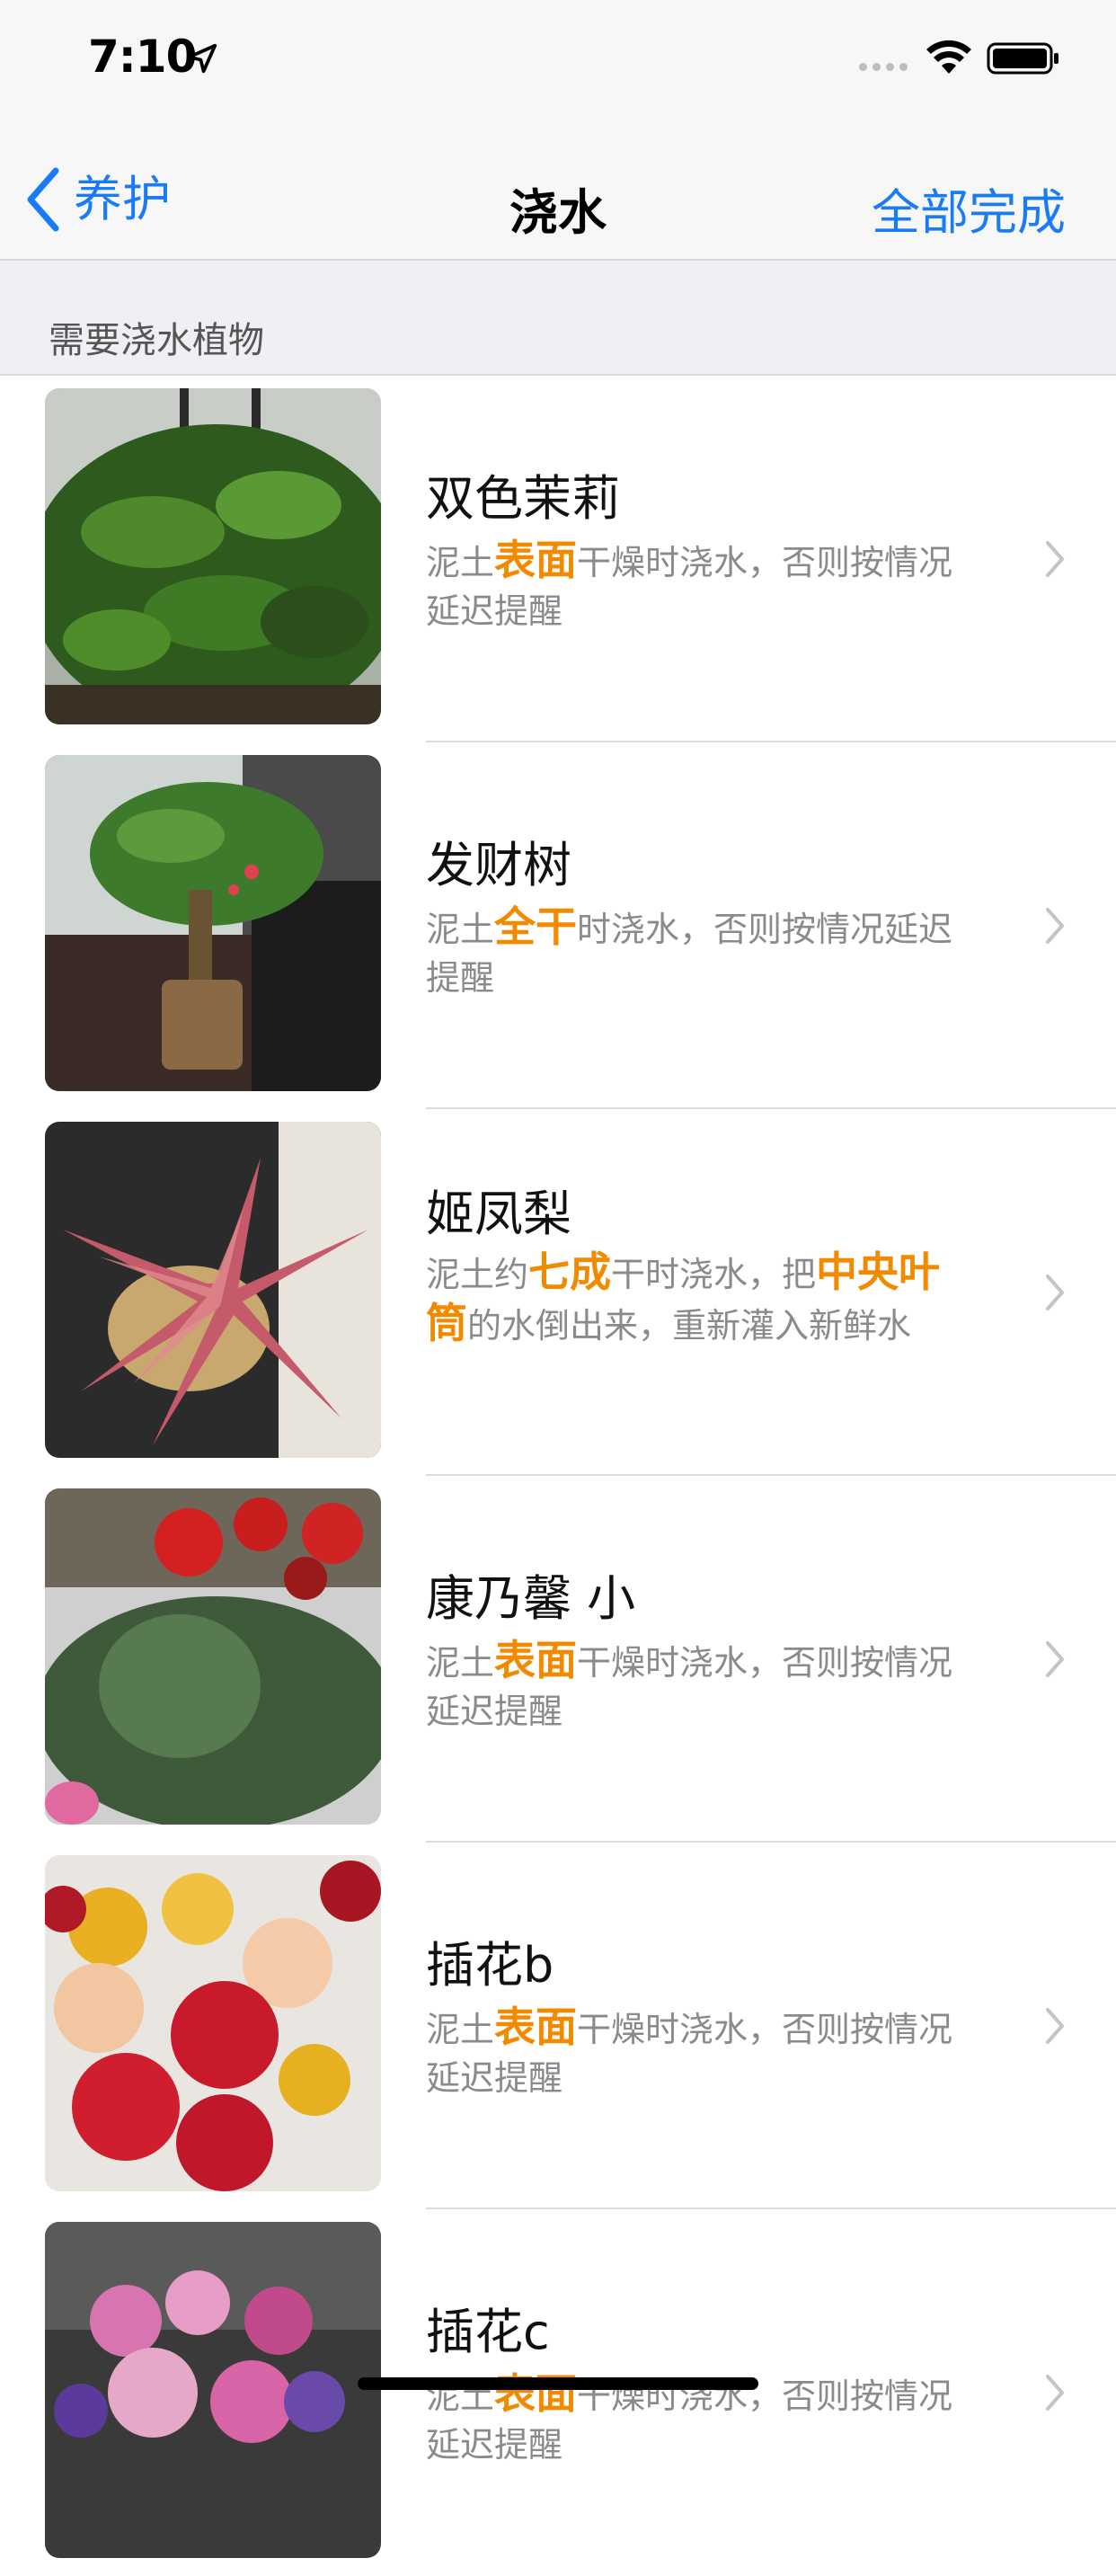  Describe the element at coordinates (1022, 59) in the screenshot. I see `battery-icon` at that location.